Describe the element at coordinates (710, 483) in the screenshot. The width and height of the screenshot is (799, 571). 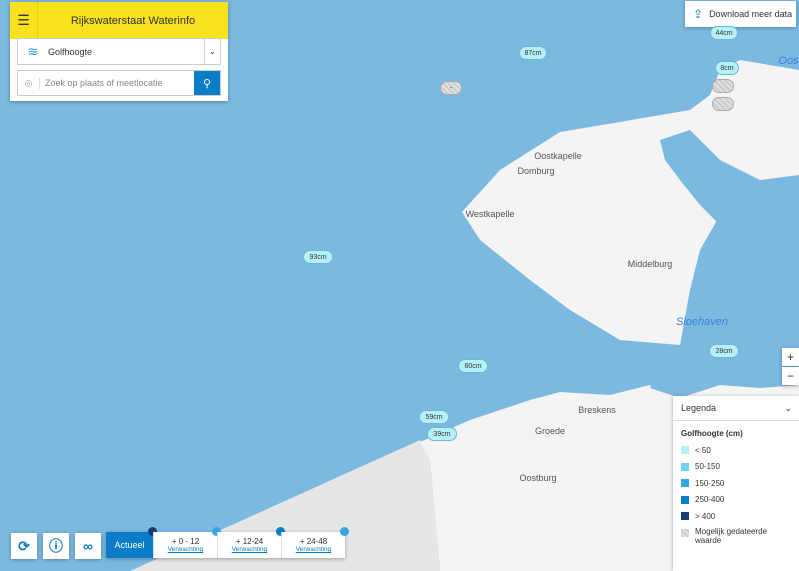
I see `legend-label: 150-250` at that location.